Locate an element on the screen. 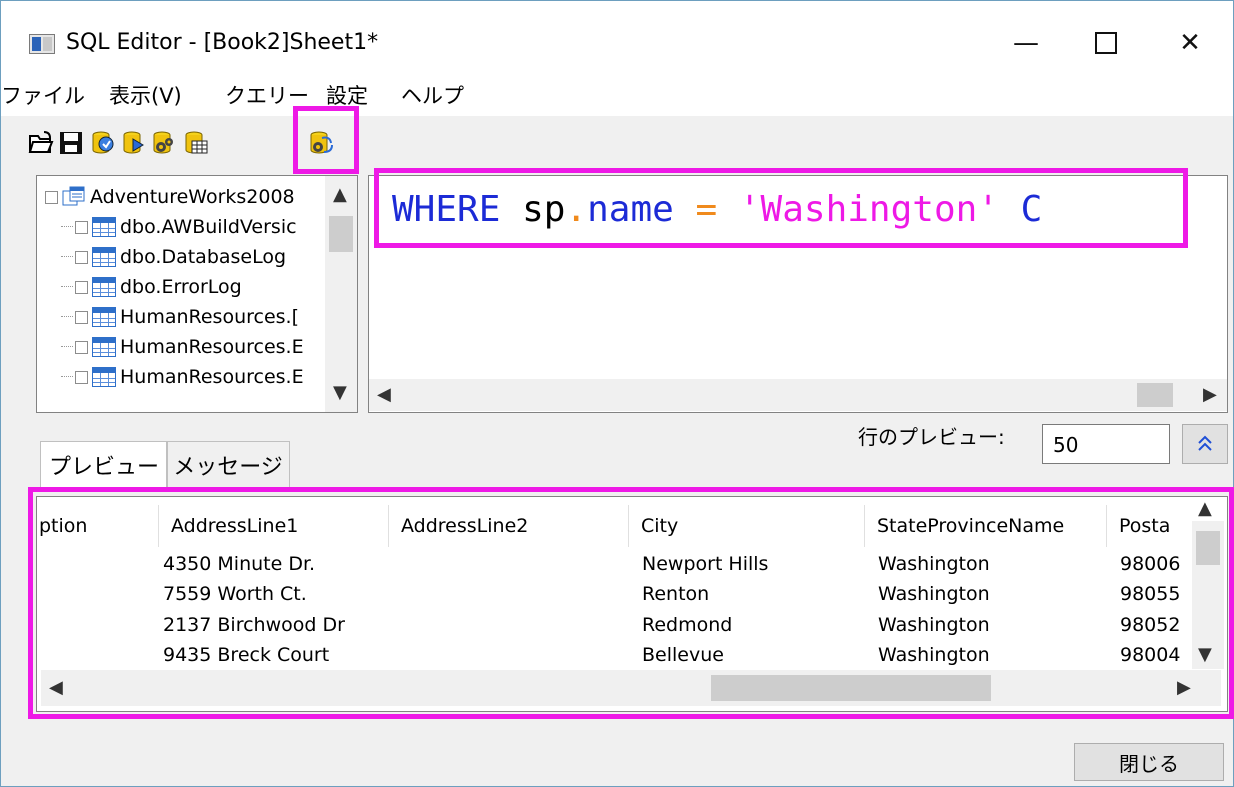  double-chevron-up-icon is located at coordinates (1205, 443).